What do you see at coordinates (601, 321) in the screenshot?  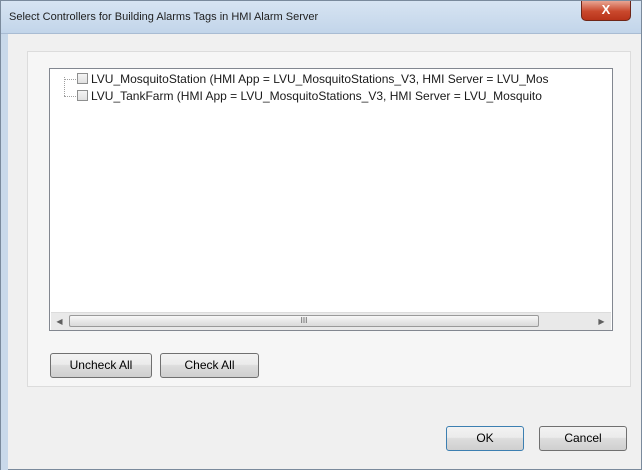 I see `scroll-right-icon: ▶` at bounding box center [601, 321].